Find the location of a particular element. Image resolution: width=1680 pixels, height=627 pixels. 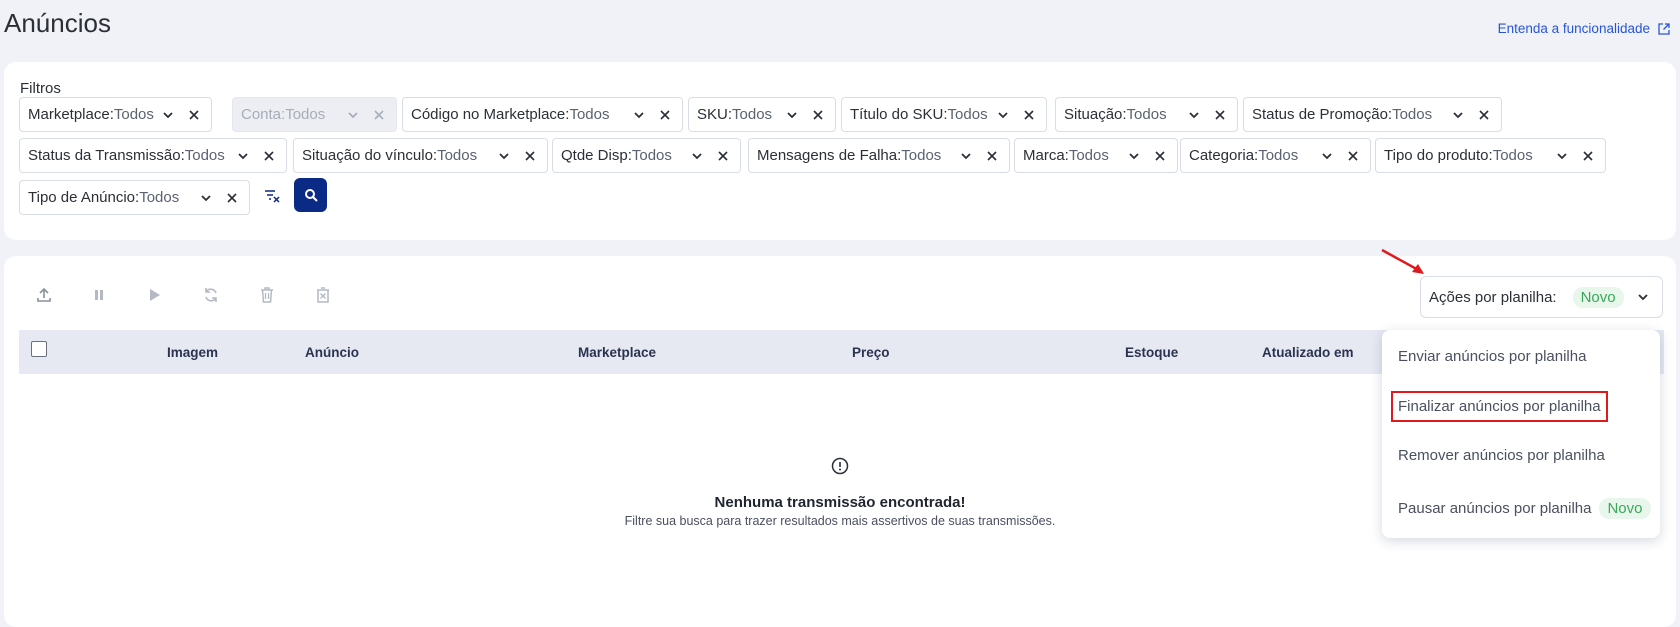

play-button is located at coordinates (155, 295).